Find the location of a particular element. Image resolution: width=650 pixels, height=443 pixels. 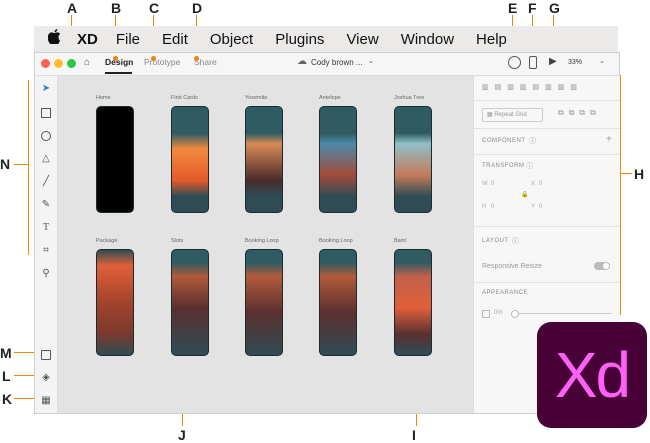

play-icon: ▶ is located at coordinates (553, 61).